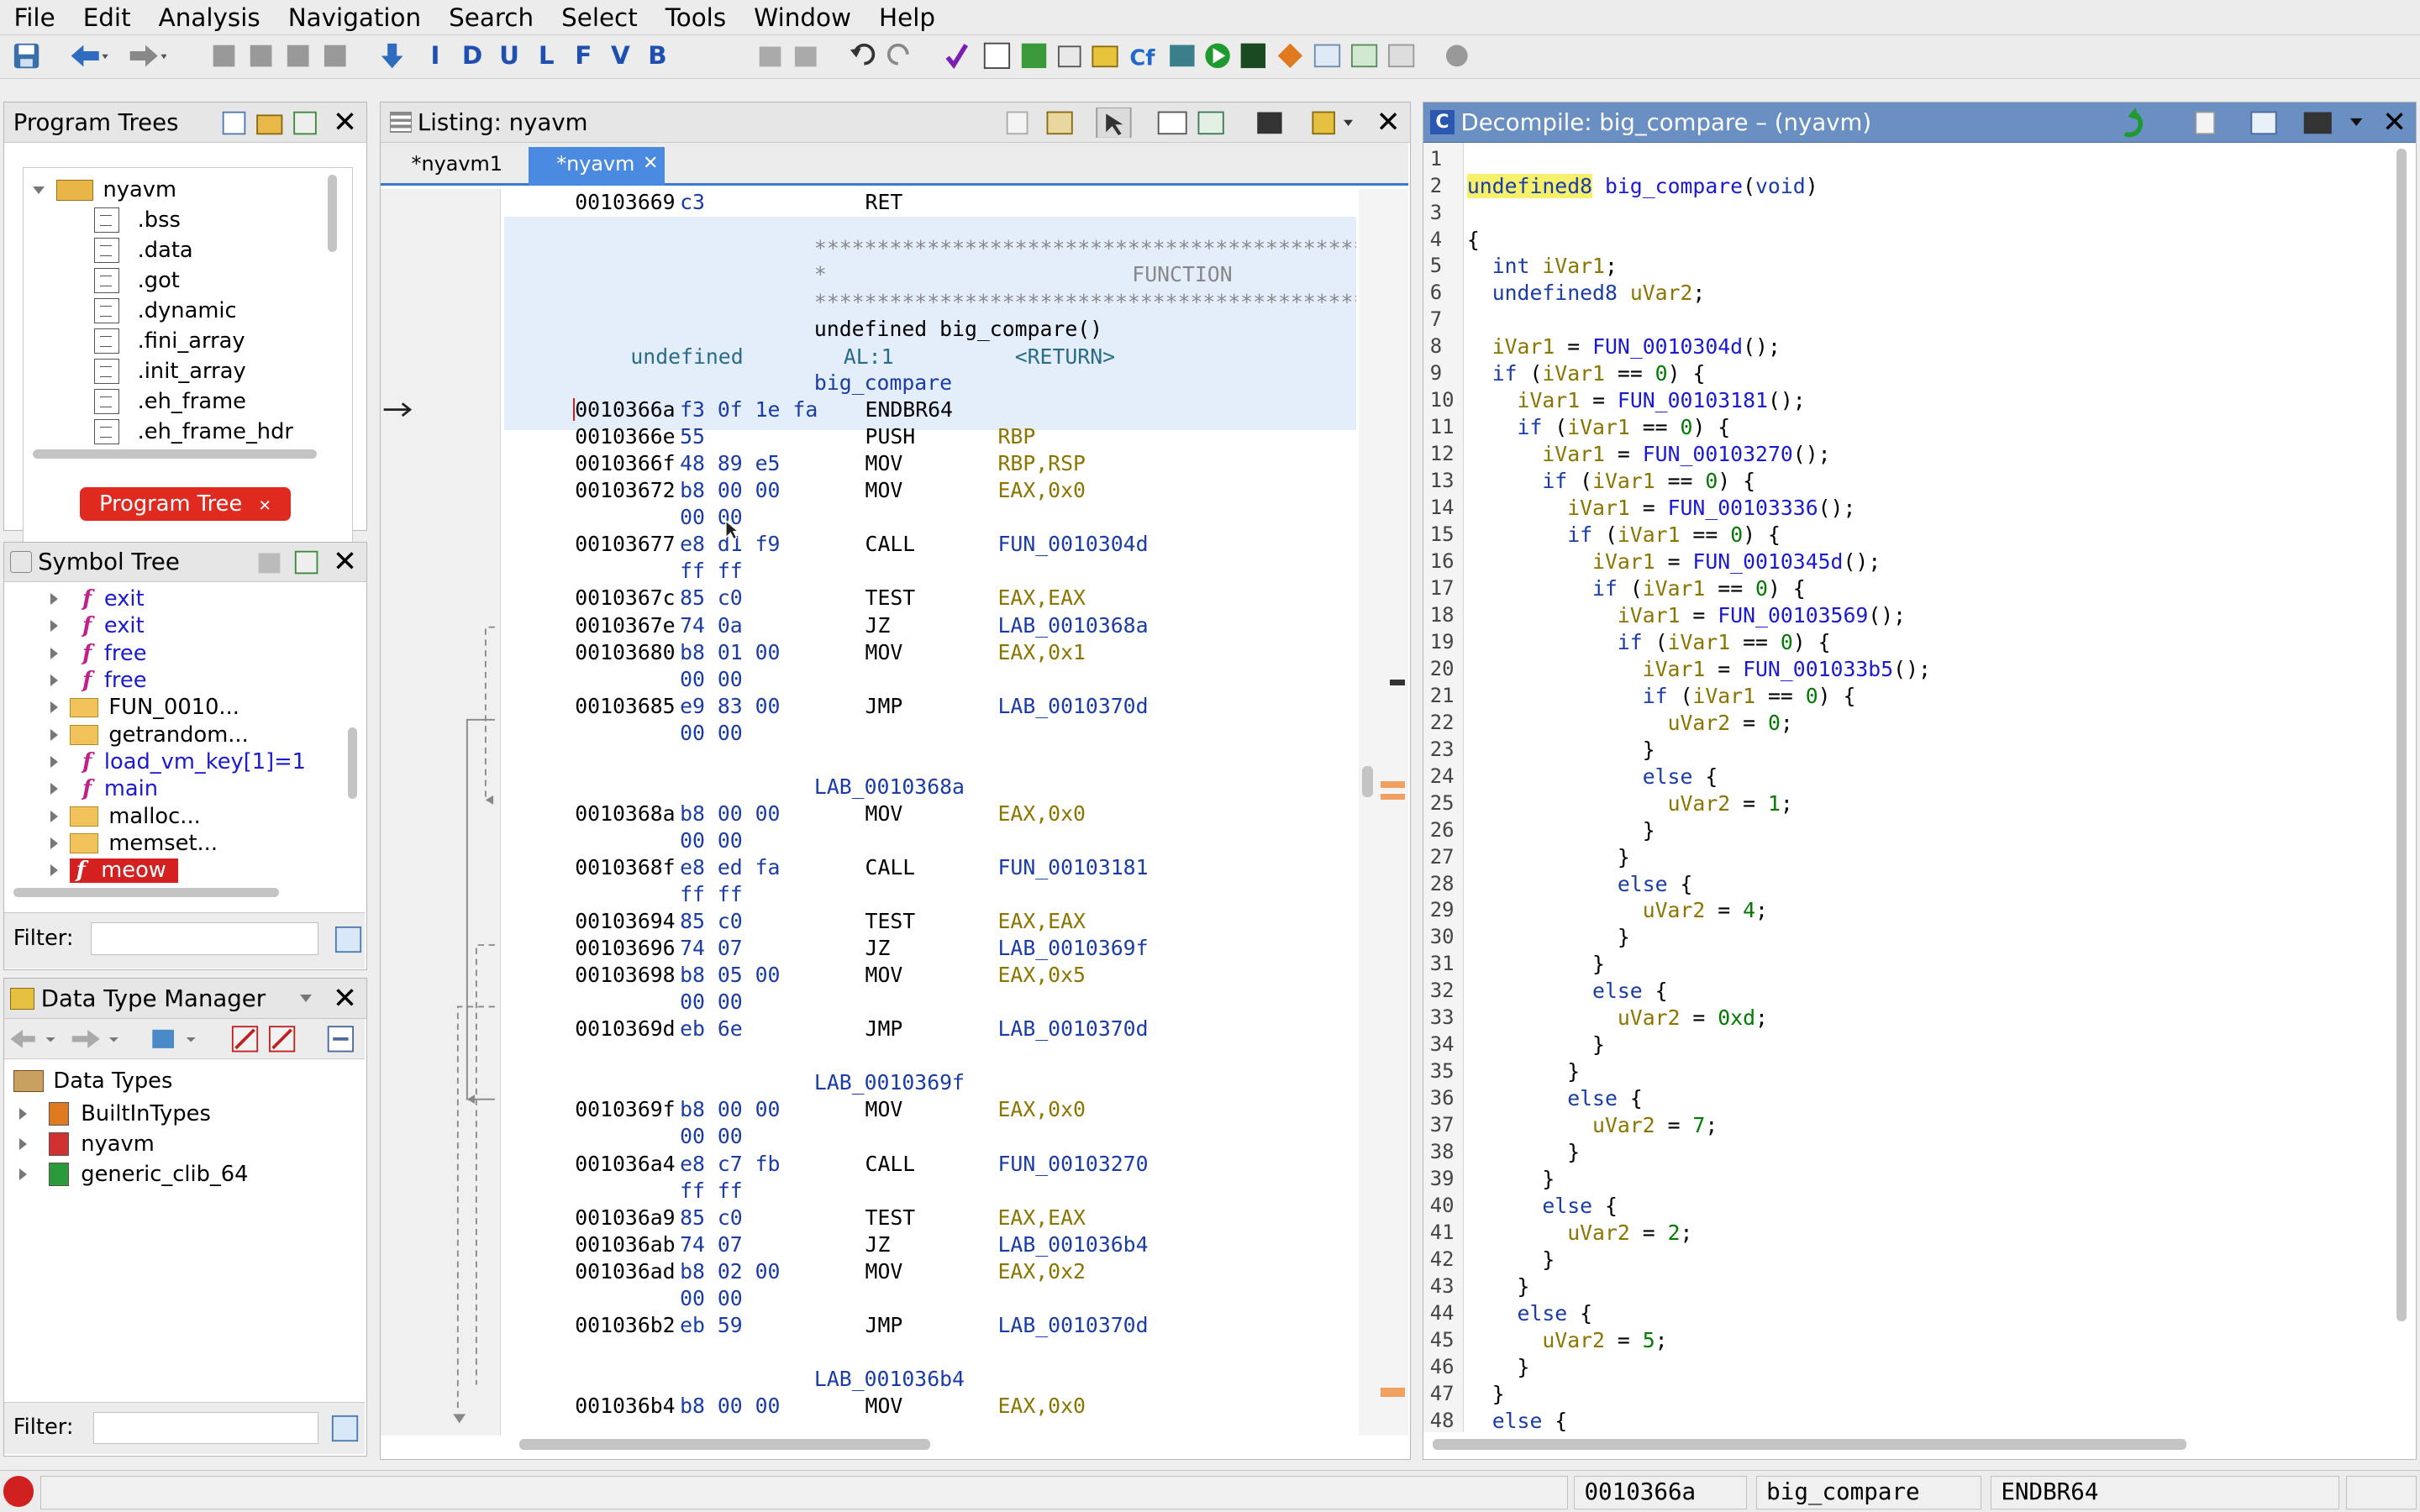 Image resolution: width=2420 pixels, height=1512 pixels. I want to click on decompile-line: {, so click(1473, 240).